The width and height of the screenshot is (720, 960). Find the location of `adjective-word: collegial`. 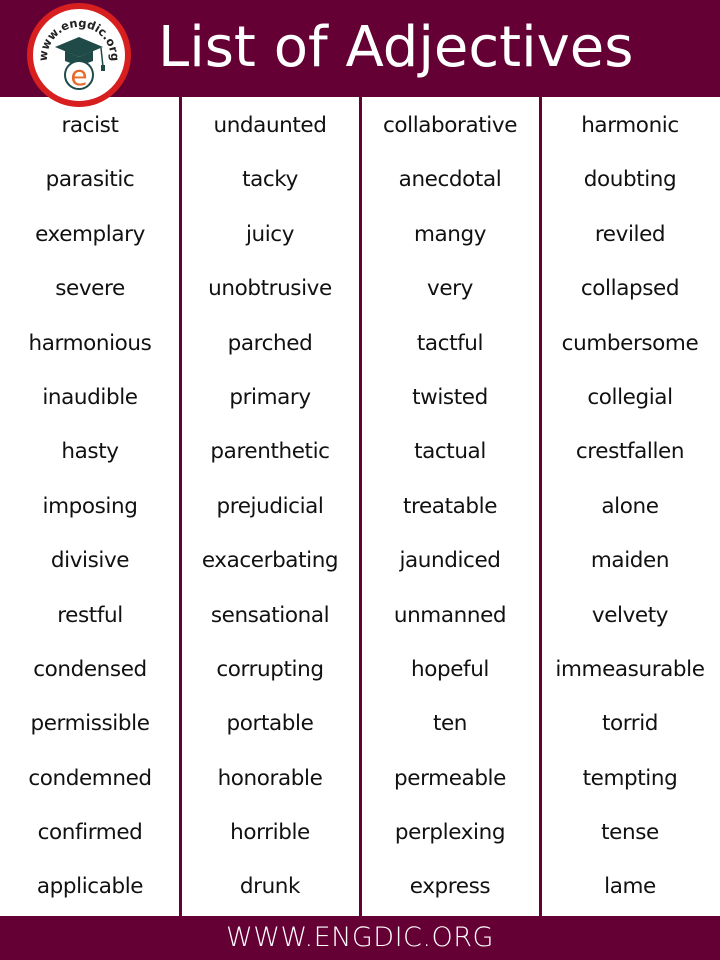

adjective-word: collegial is located at coordinates (630, 397).